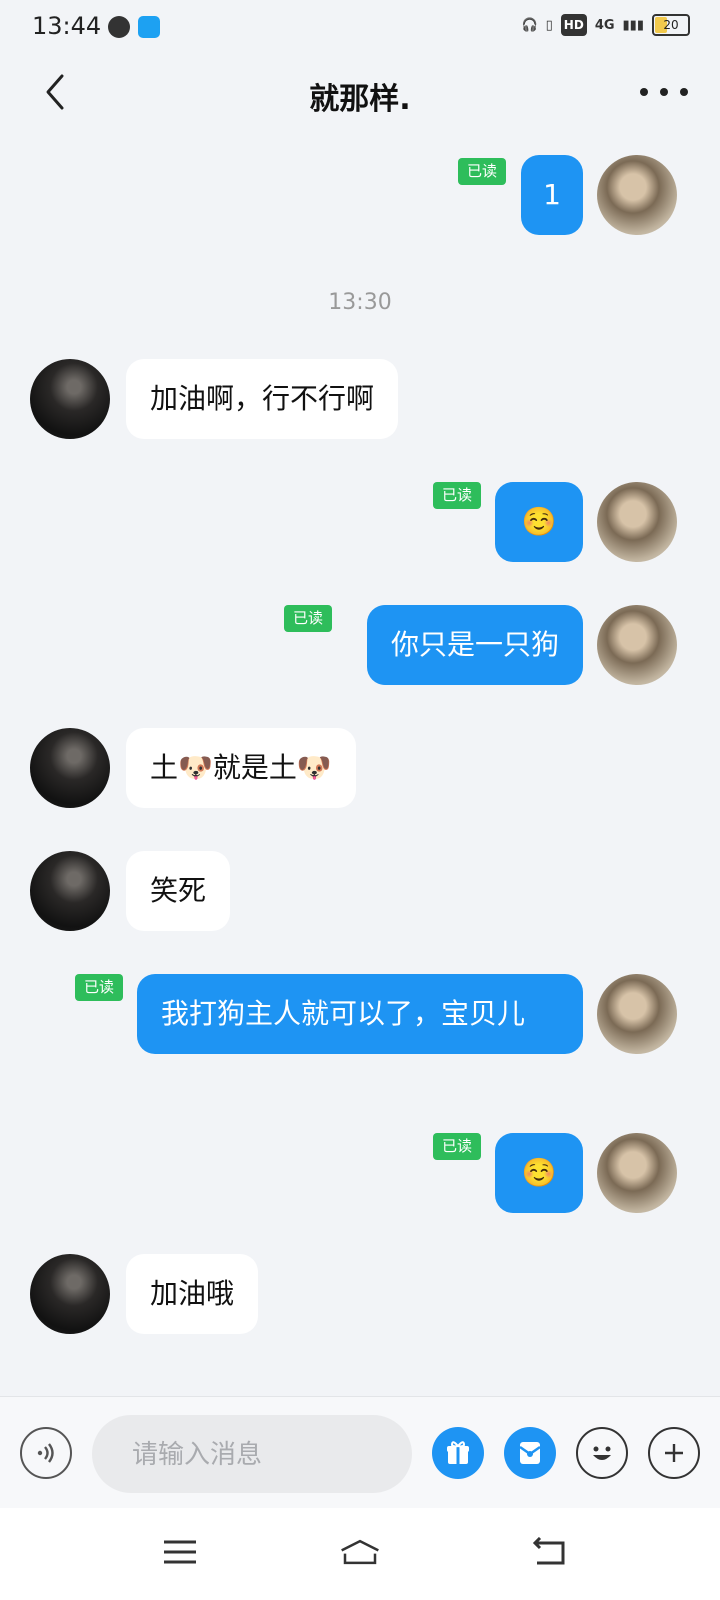 This screenshot has width=720, height=1600. I want to click on network-label: 4G, so click(604, 25).